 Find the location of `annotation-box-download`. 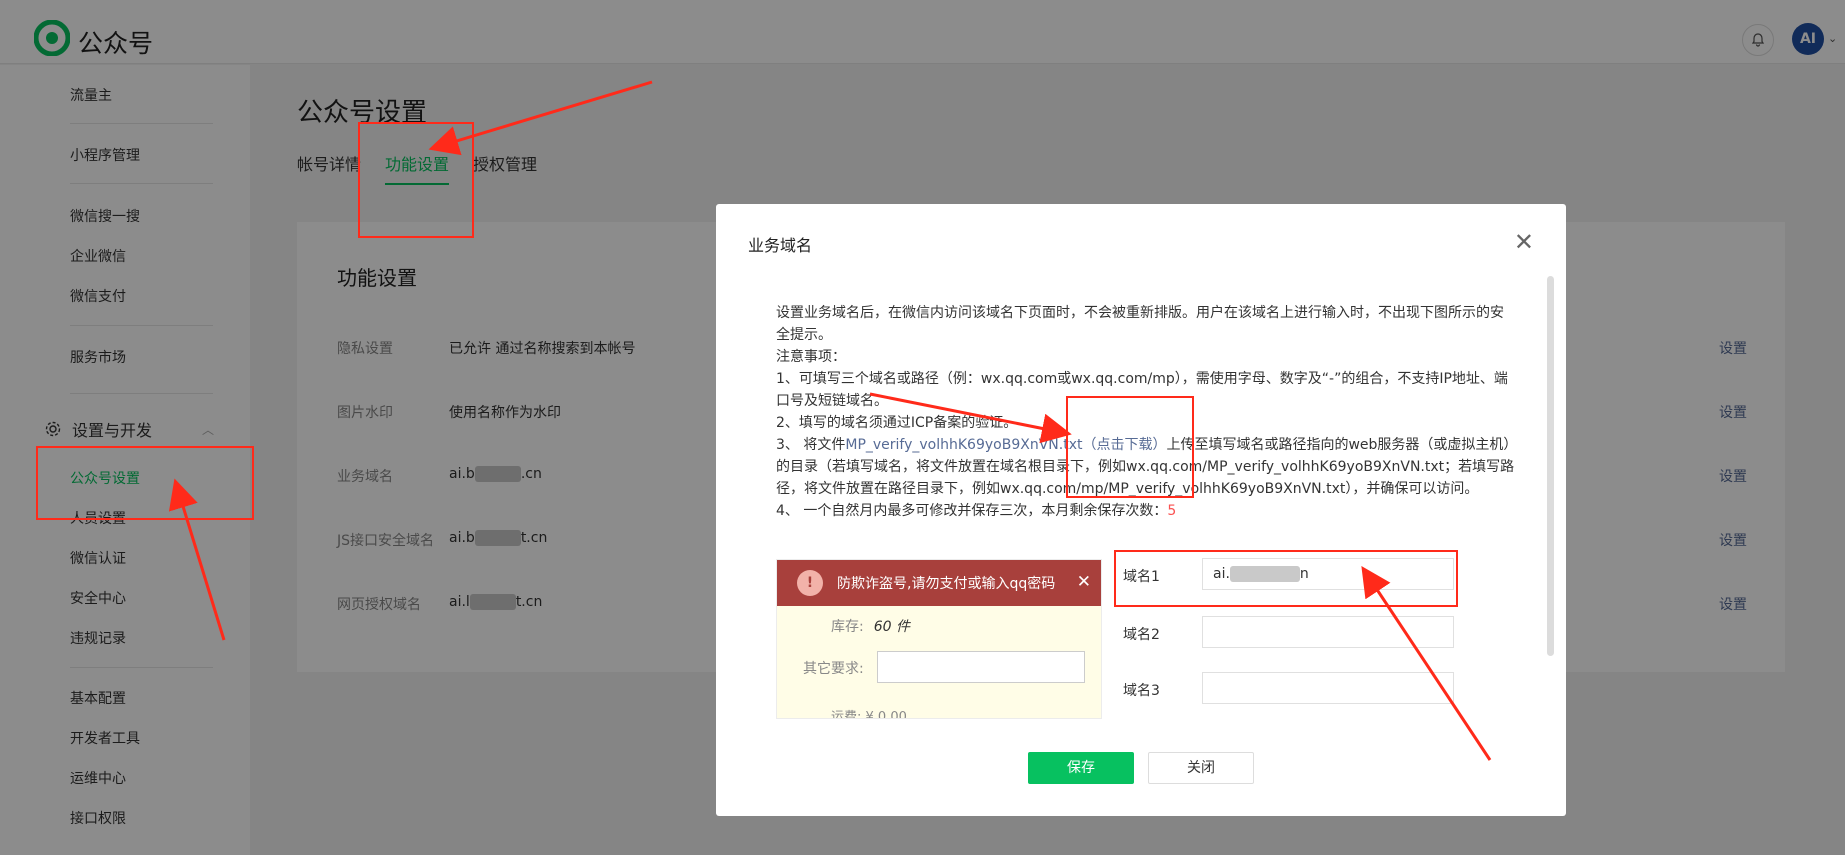

annotation-box-download is located at coordinates (1130, 447).